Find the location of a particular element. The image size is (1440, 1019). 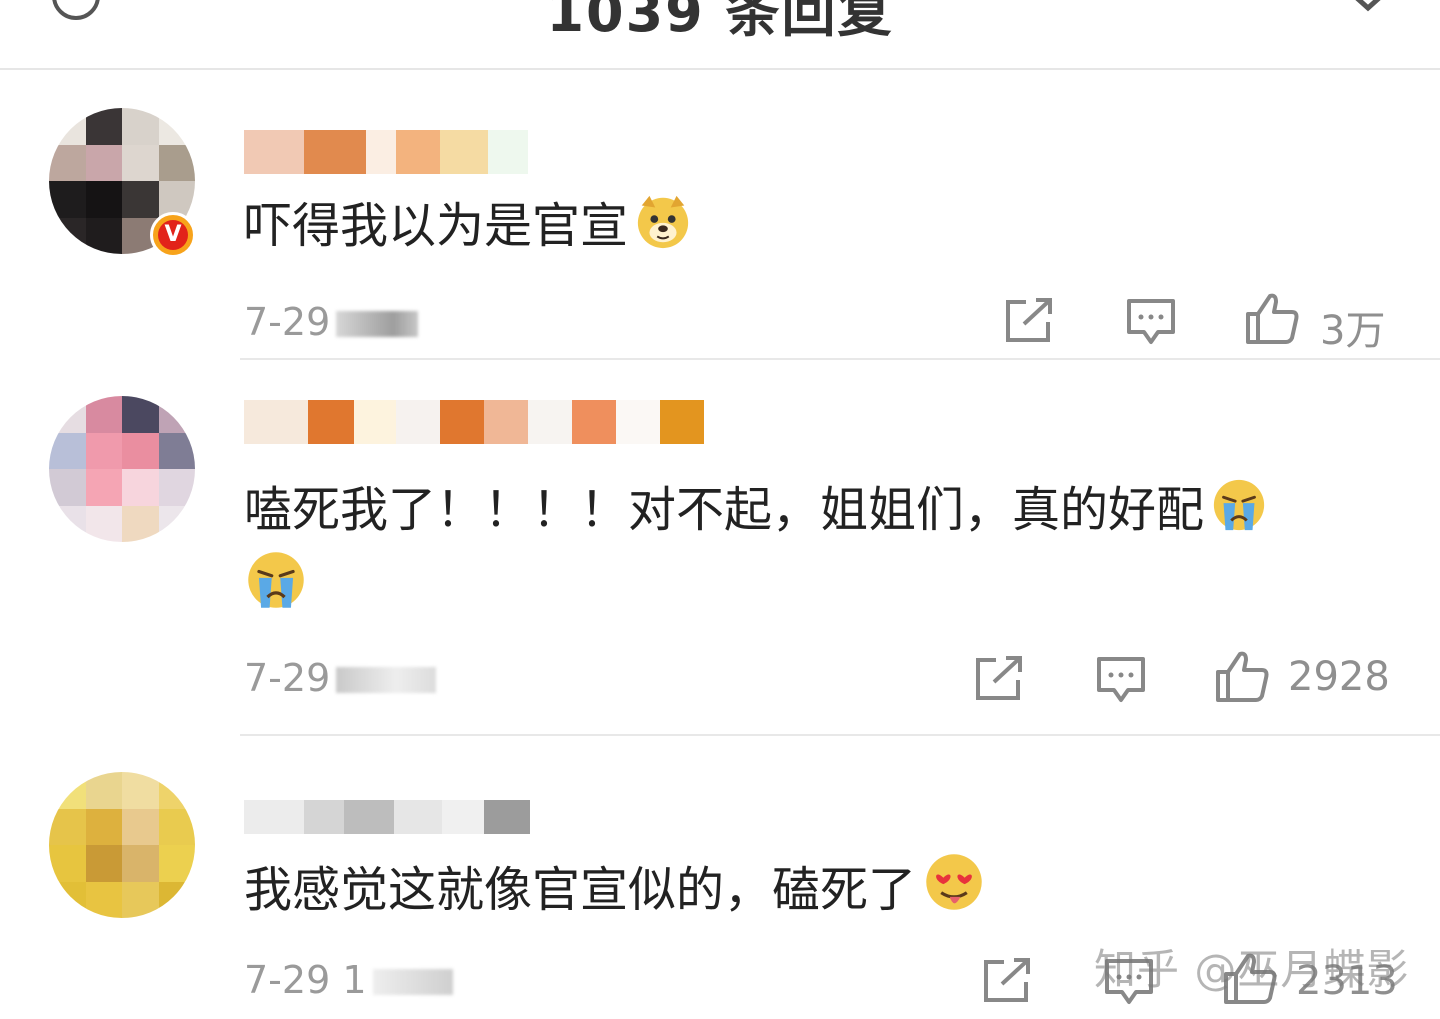

comment-time: 7-29 1 is located at coordinates (348, 980).